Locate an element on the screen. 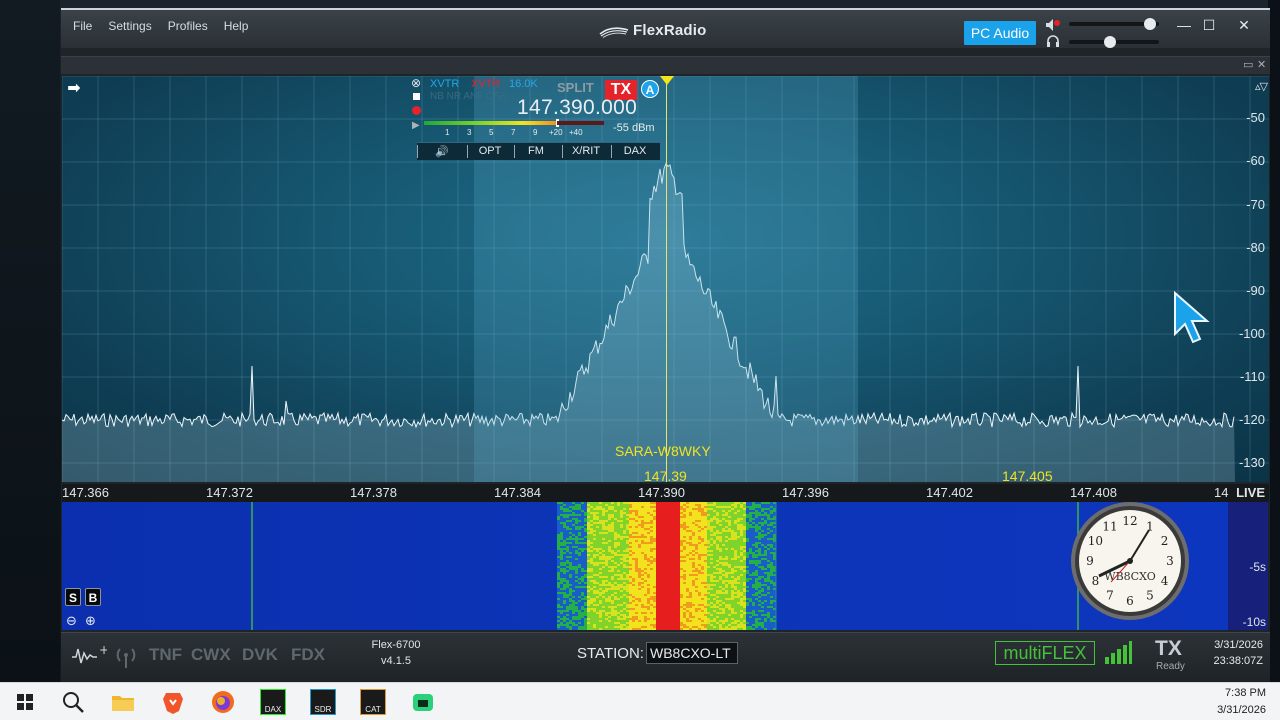  headphone-volume-knob is located at coordinates (1109, 42).